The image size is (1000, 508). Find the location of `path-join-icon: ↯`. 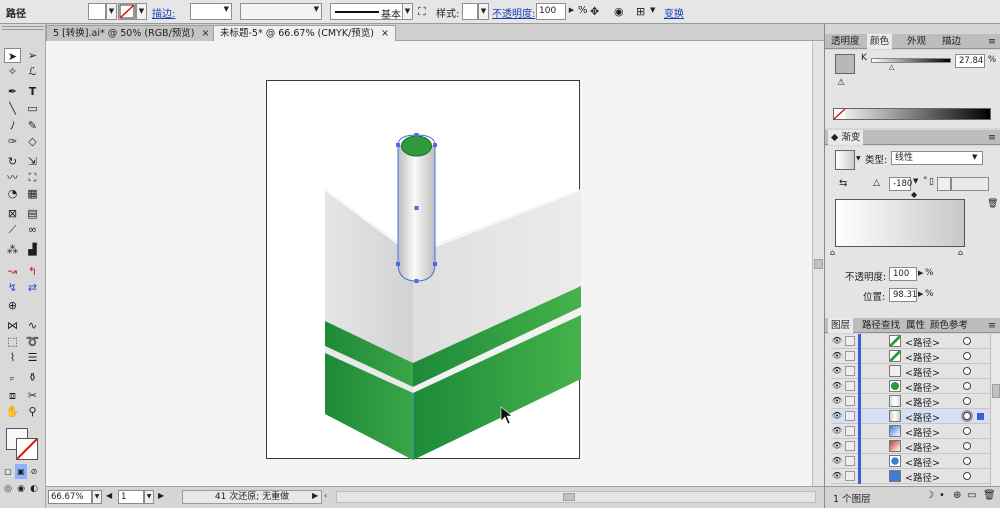

path-join-icon: ↯ is located at coordinates (12, 287).